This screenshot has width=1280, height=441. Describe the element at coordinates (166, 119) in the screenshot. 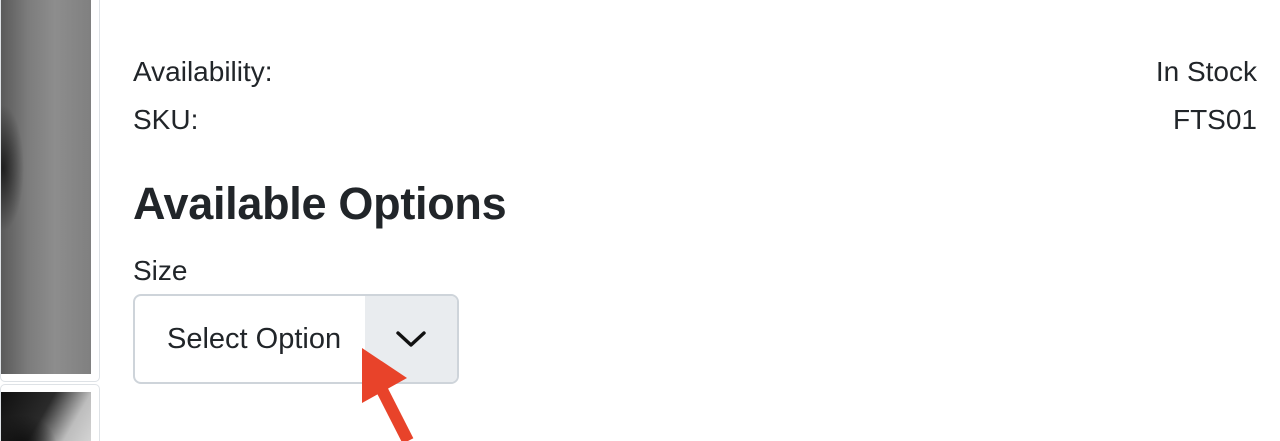

I see `sku-label: SKU:` at that location.